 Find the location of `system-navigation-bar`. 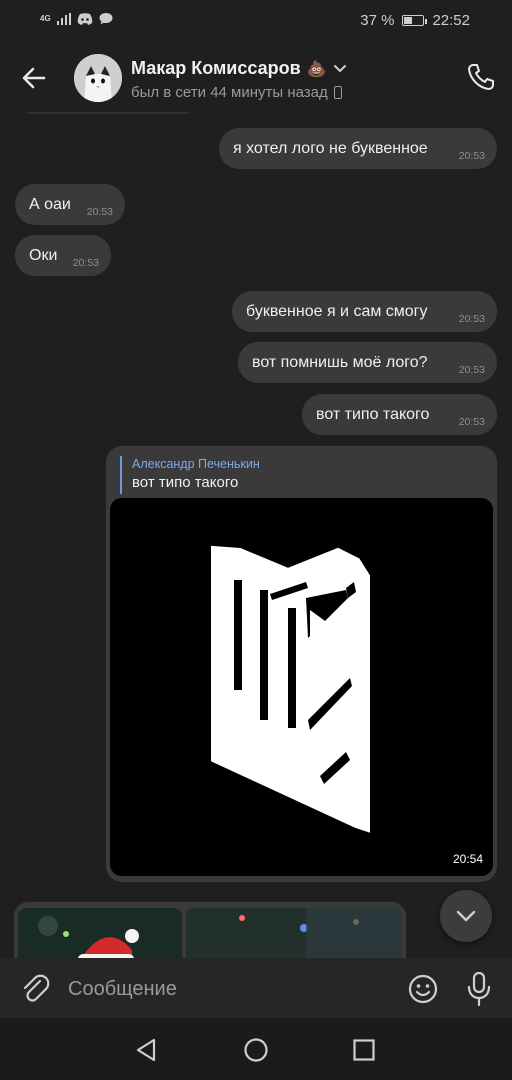

system-navigation-bar is located at coordinates (256, 1049).